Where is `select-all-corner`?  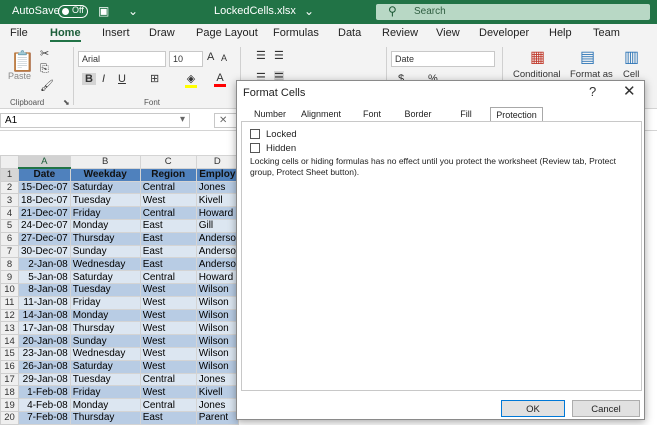
select-all-corner is located at coordinates (9, 162).